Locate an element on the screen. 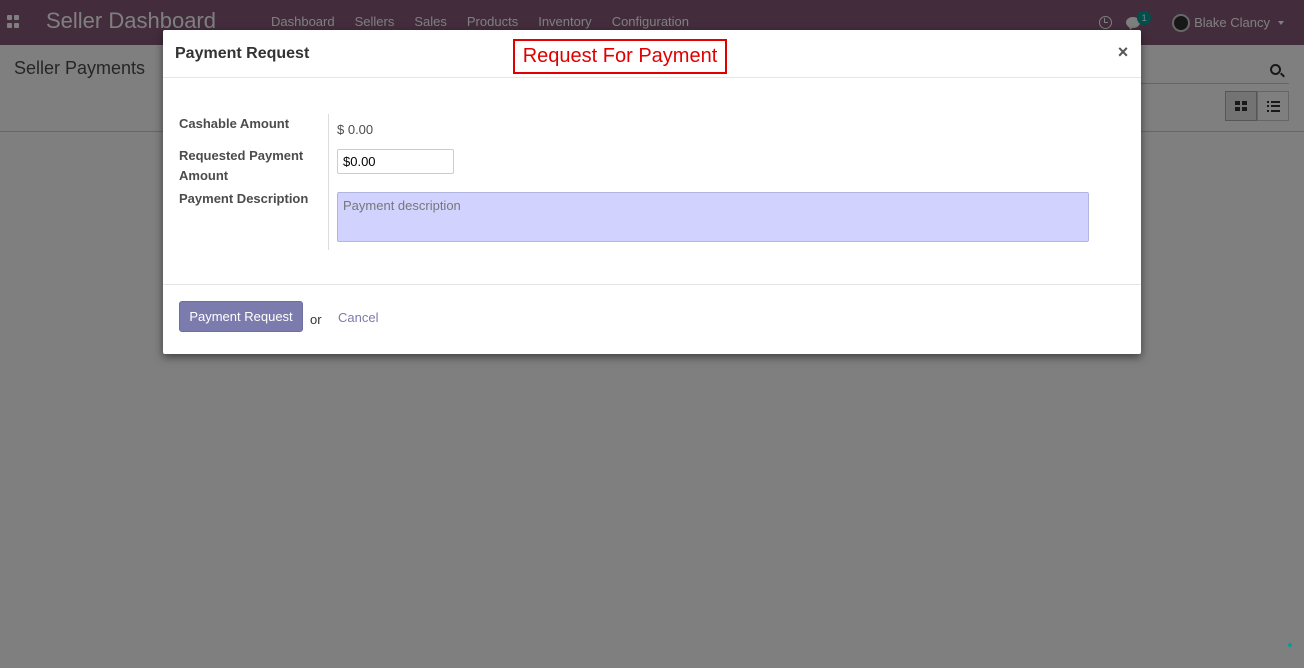 The width and height of the screenshot is (1304, 668). payment-description-field is located at coordinates (713, 217).